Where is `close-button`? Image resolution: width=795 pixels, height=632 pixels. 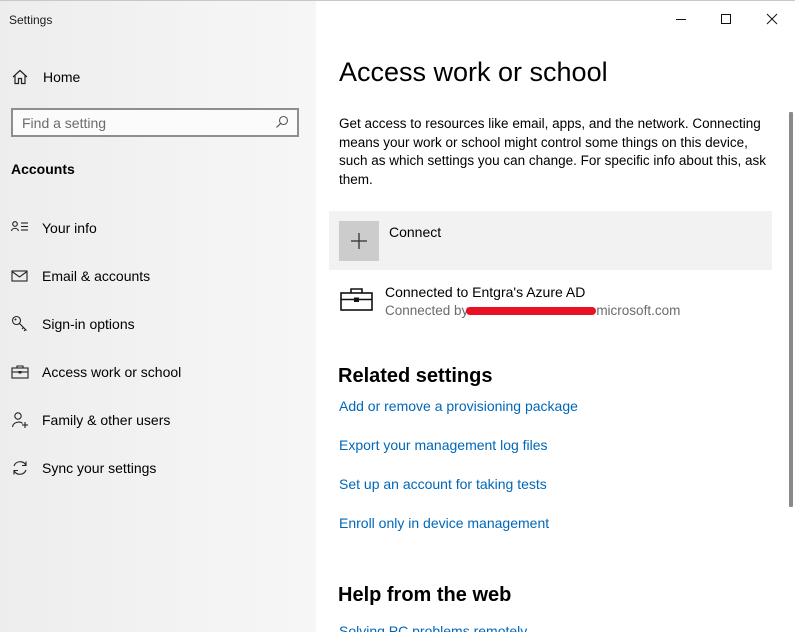 close-button is located at coordinates (772, 19).